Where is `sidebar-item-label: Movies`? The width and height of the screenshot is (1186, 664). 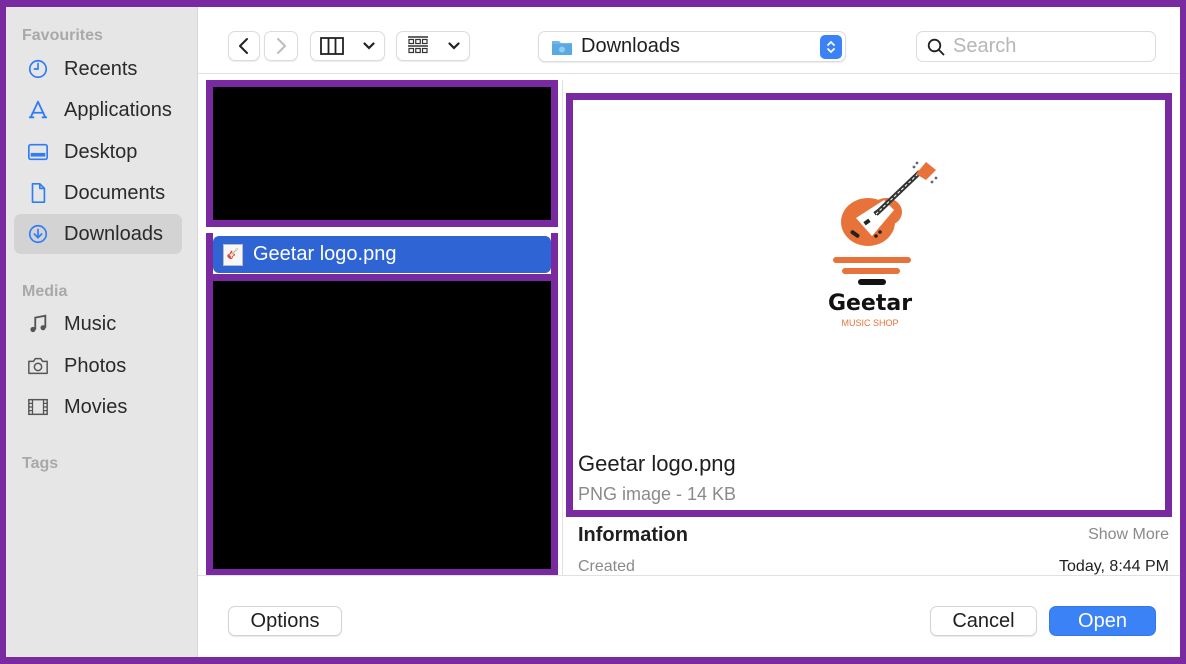 sidebar-item-label: Movies is located at coordinates (96, 406).